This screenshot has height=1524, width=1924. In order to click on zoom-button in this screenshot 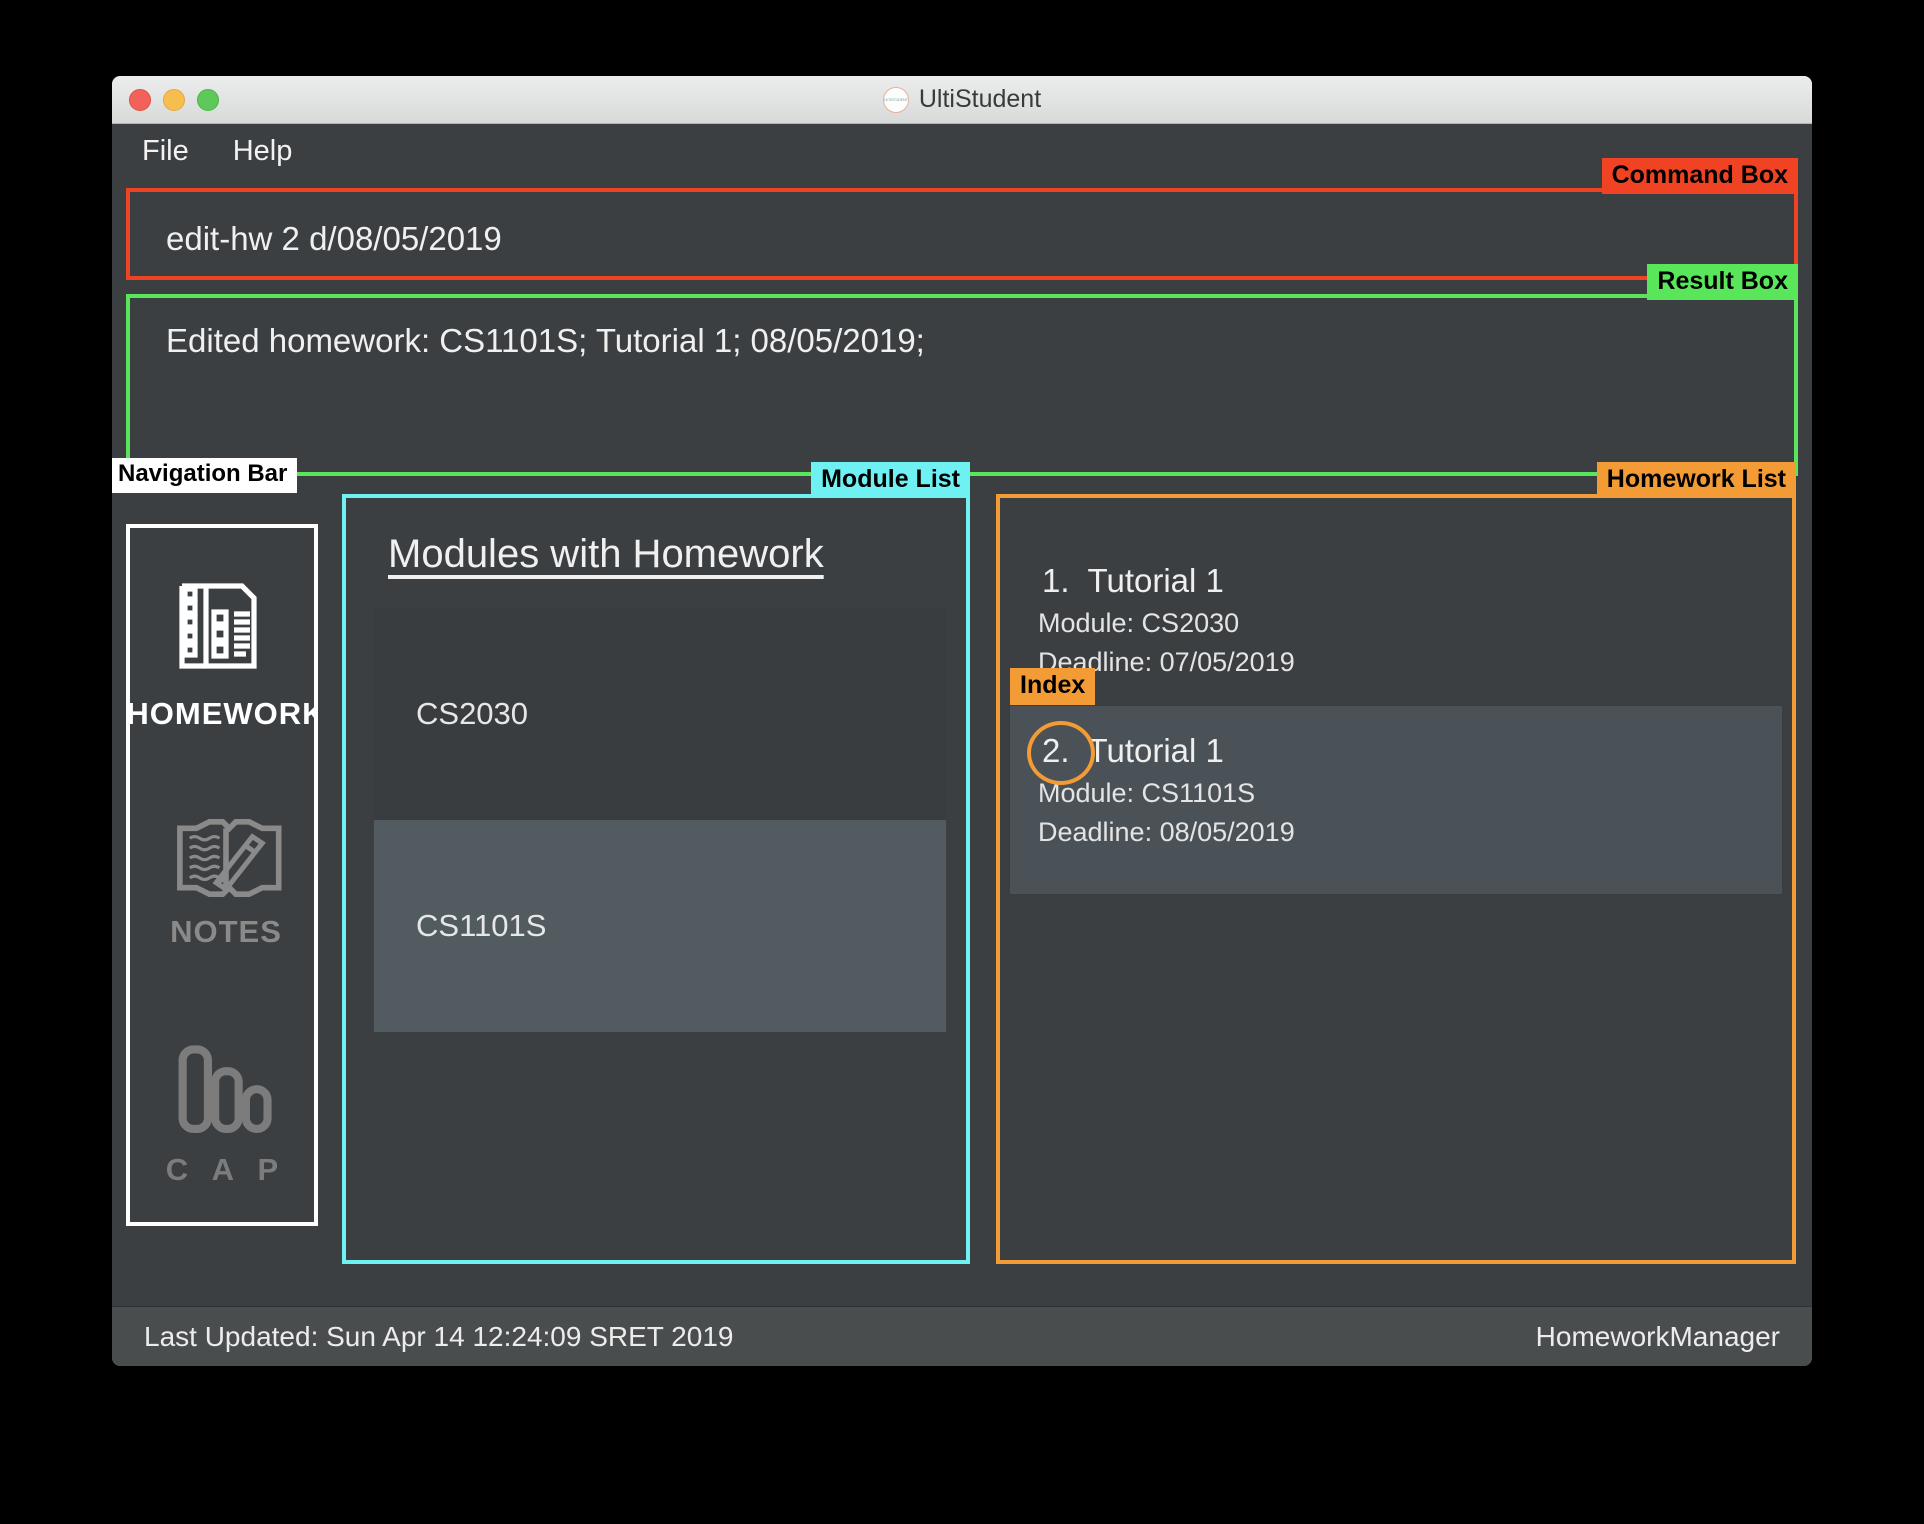, I will do `click(208, 99)`.